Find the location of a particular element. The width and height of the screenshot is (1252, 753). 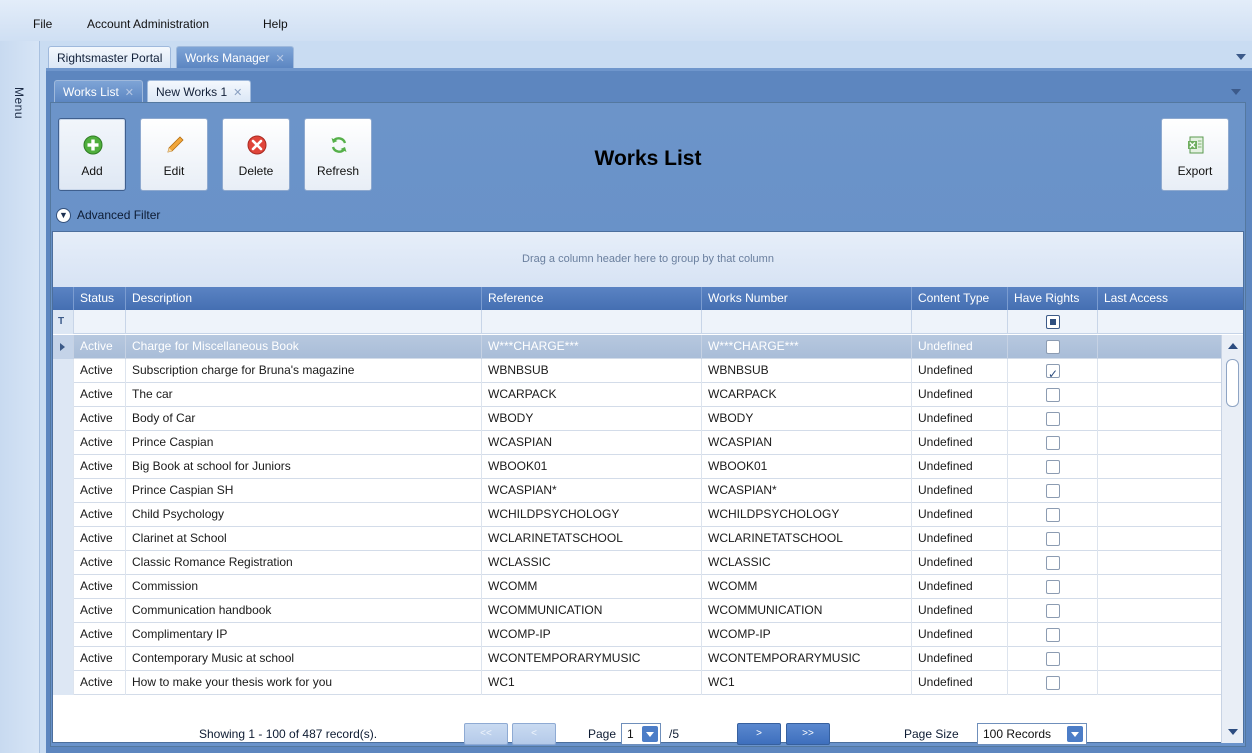

chevron-down-icon is located at coordinates (650, 734).